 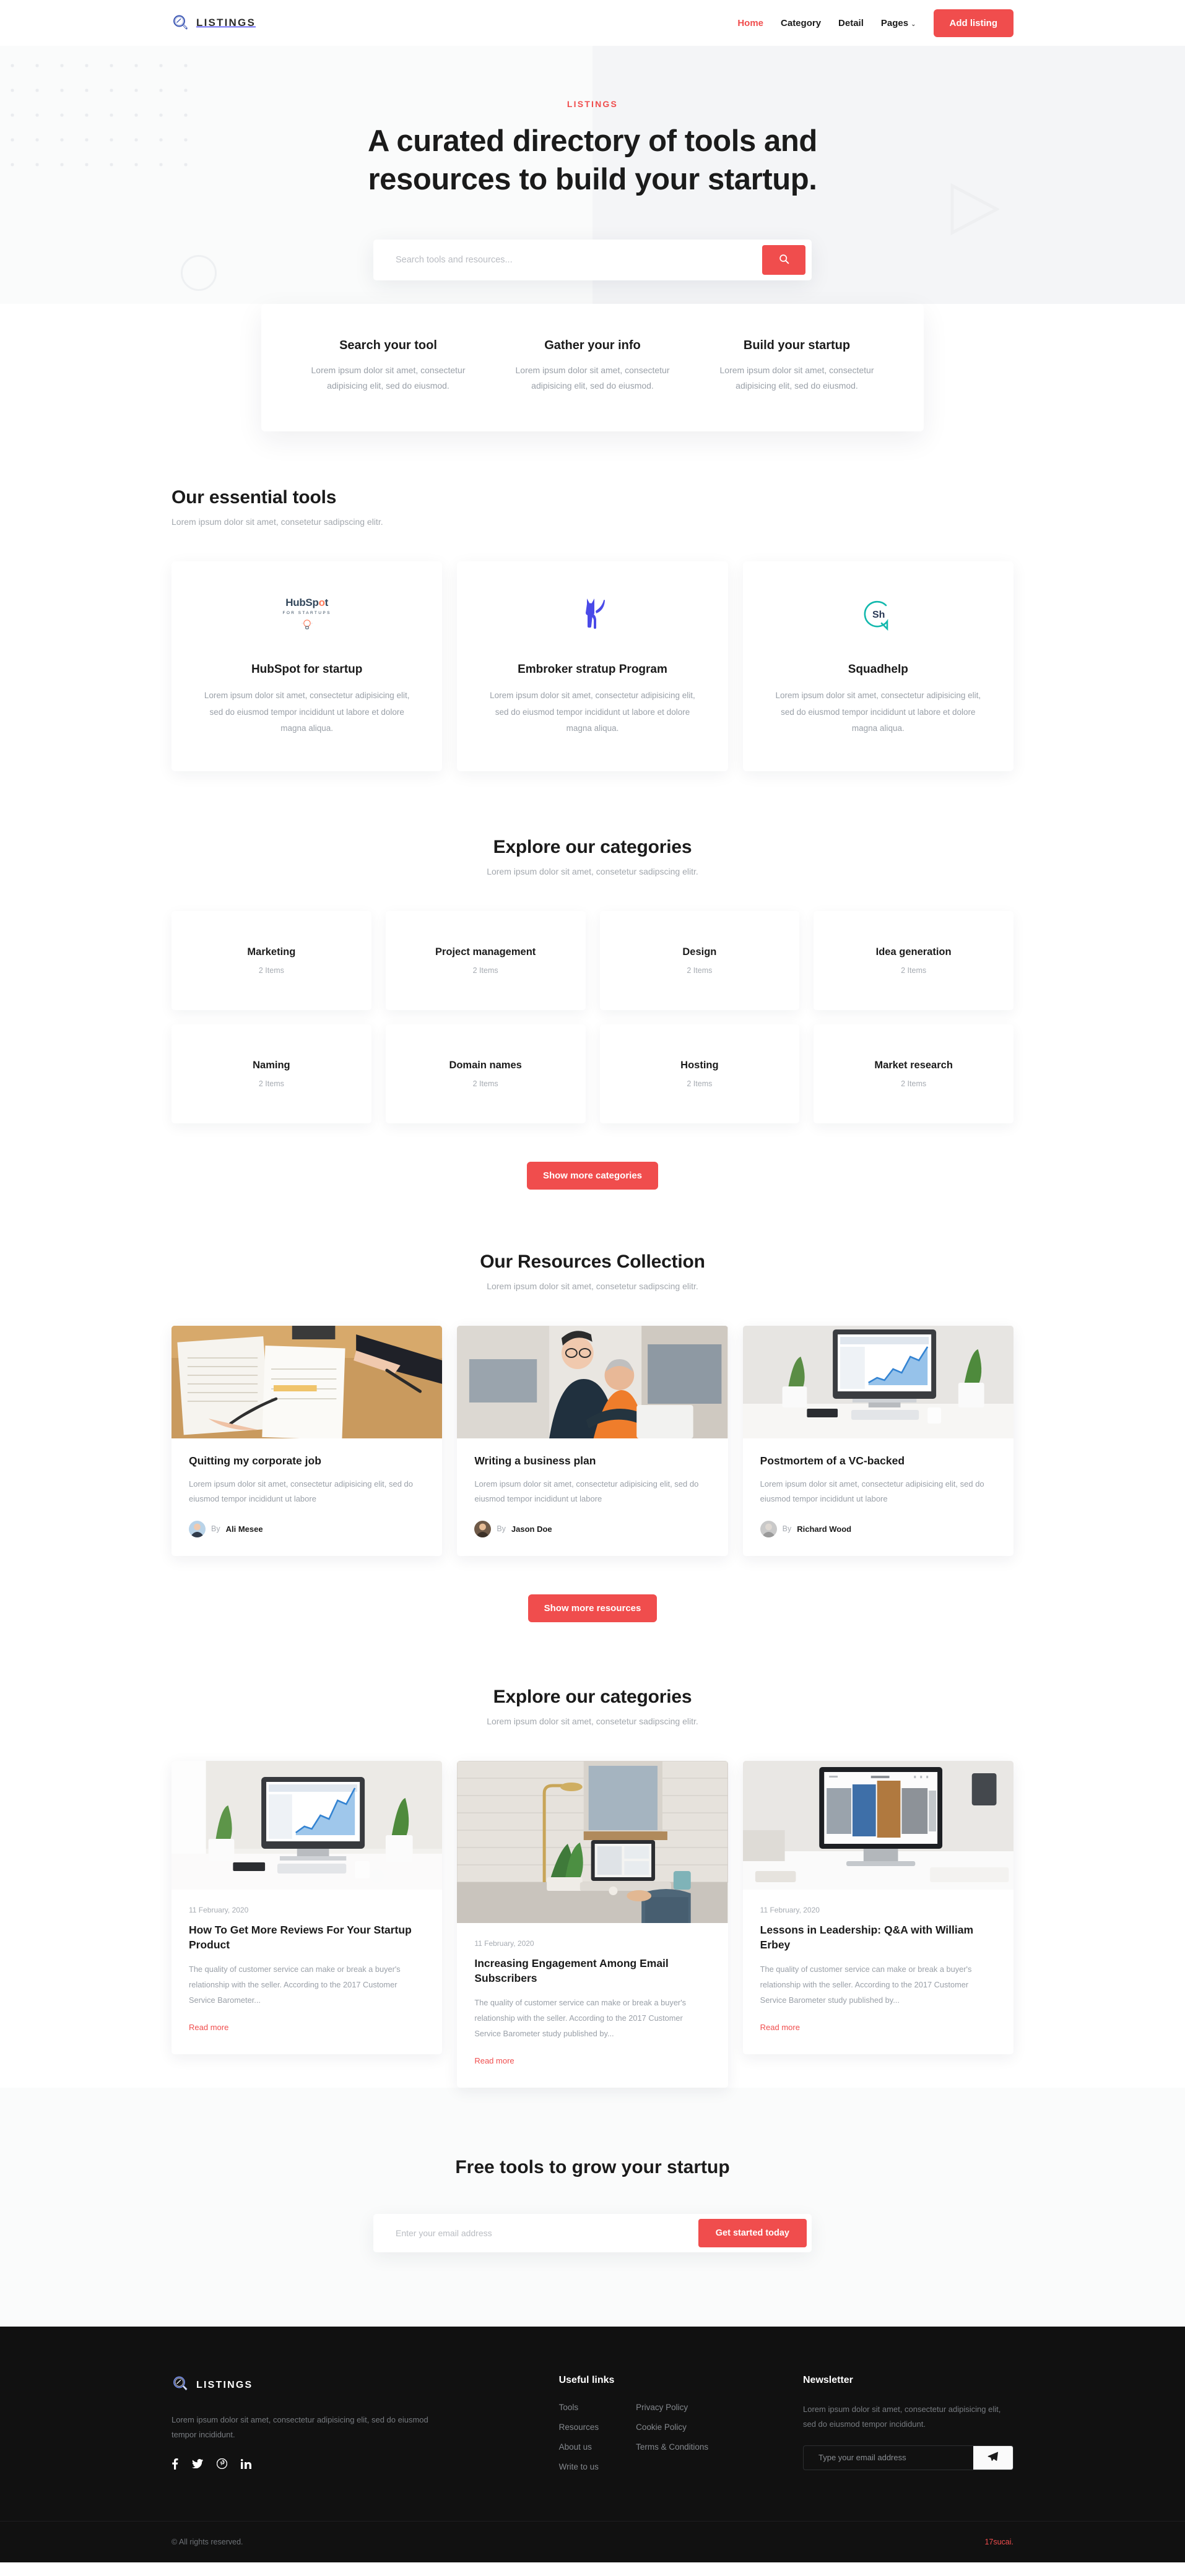 What do you see at coordinates (586, 2379) in the screenshot?
I see `footer-links-title: Useful links` at bounding box center [586, 2379].